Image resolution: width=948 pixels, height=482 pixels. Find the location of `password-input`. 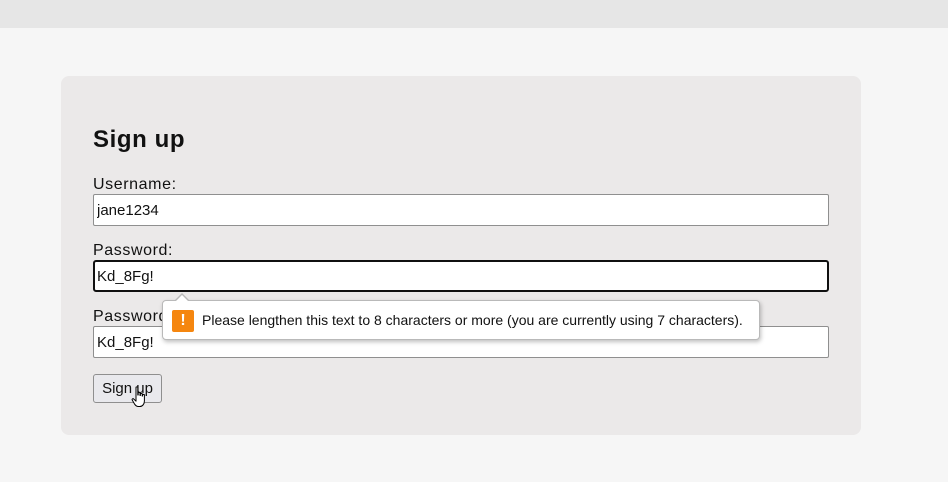

password-input is located at coordinates (461, 276).